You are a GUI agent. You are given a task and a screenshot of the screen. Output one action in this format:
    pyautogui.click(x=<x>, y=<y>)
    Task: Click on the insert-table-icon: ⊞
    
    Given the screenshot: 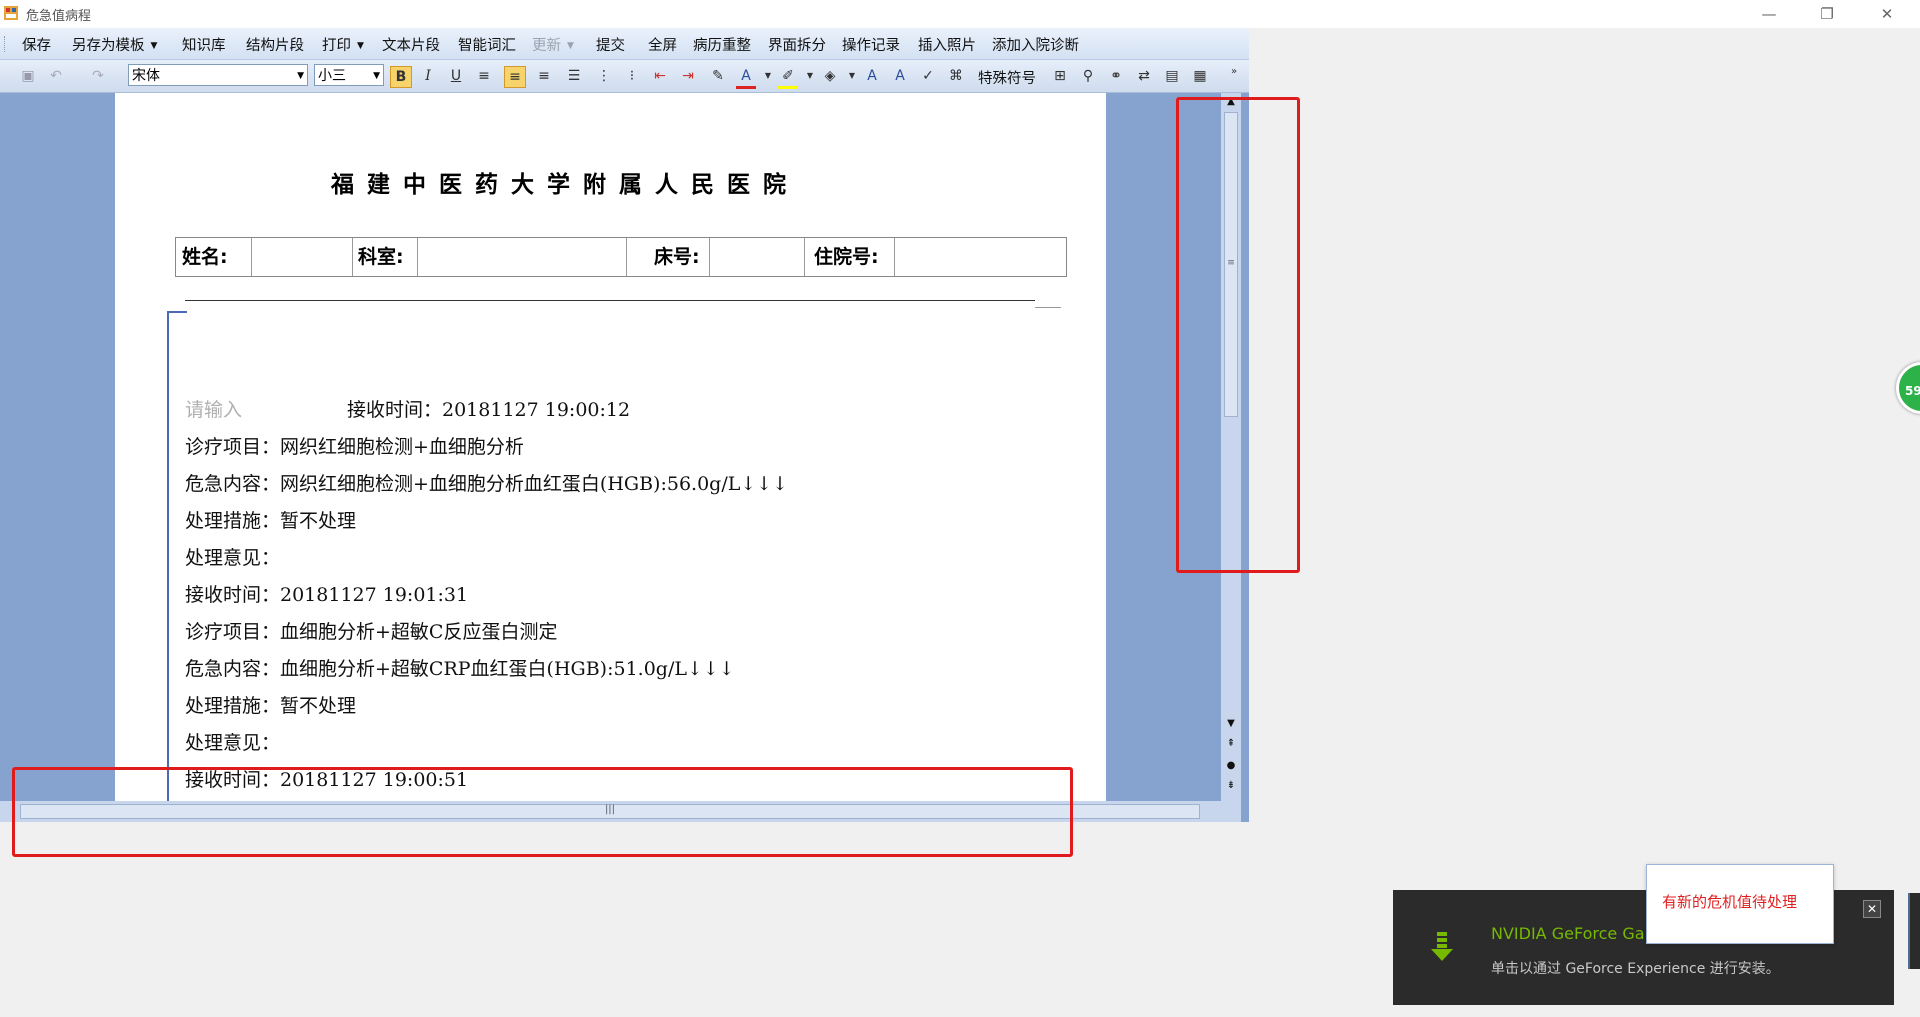 What is the action you would take?
    pyautogui.click(x=1060, y=76)
    